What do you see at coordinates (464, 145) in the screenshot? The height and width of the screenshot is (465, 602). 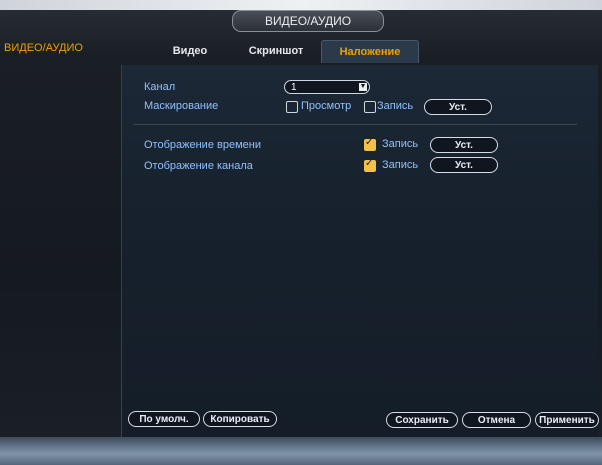 I see `time-display-setup-button: Уст.` at bounding box center [464, 145].